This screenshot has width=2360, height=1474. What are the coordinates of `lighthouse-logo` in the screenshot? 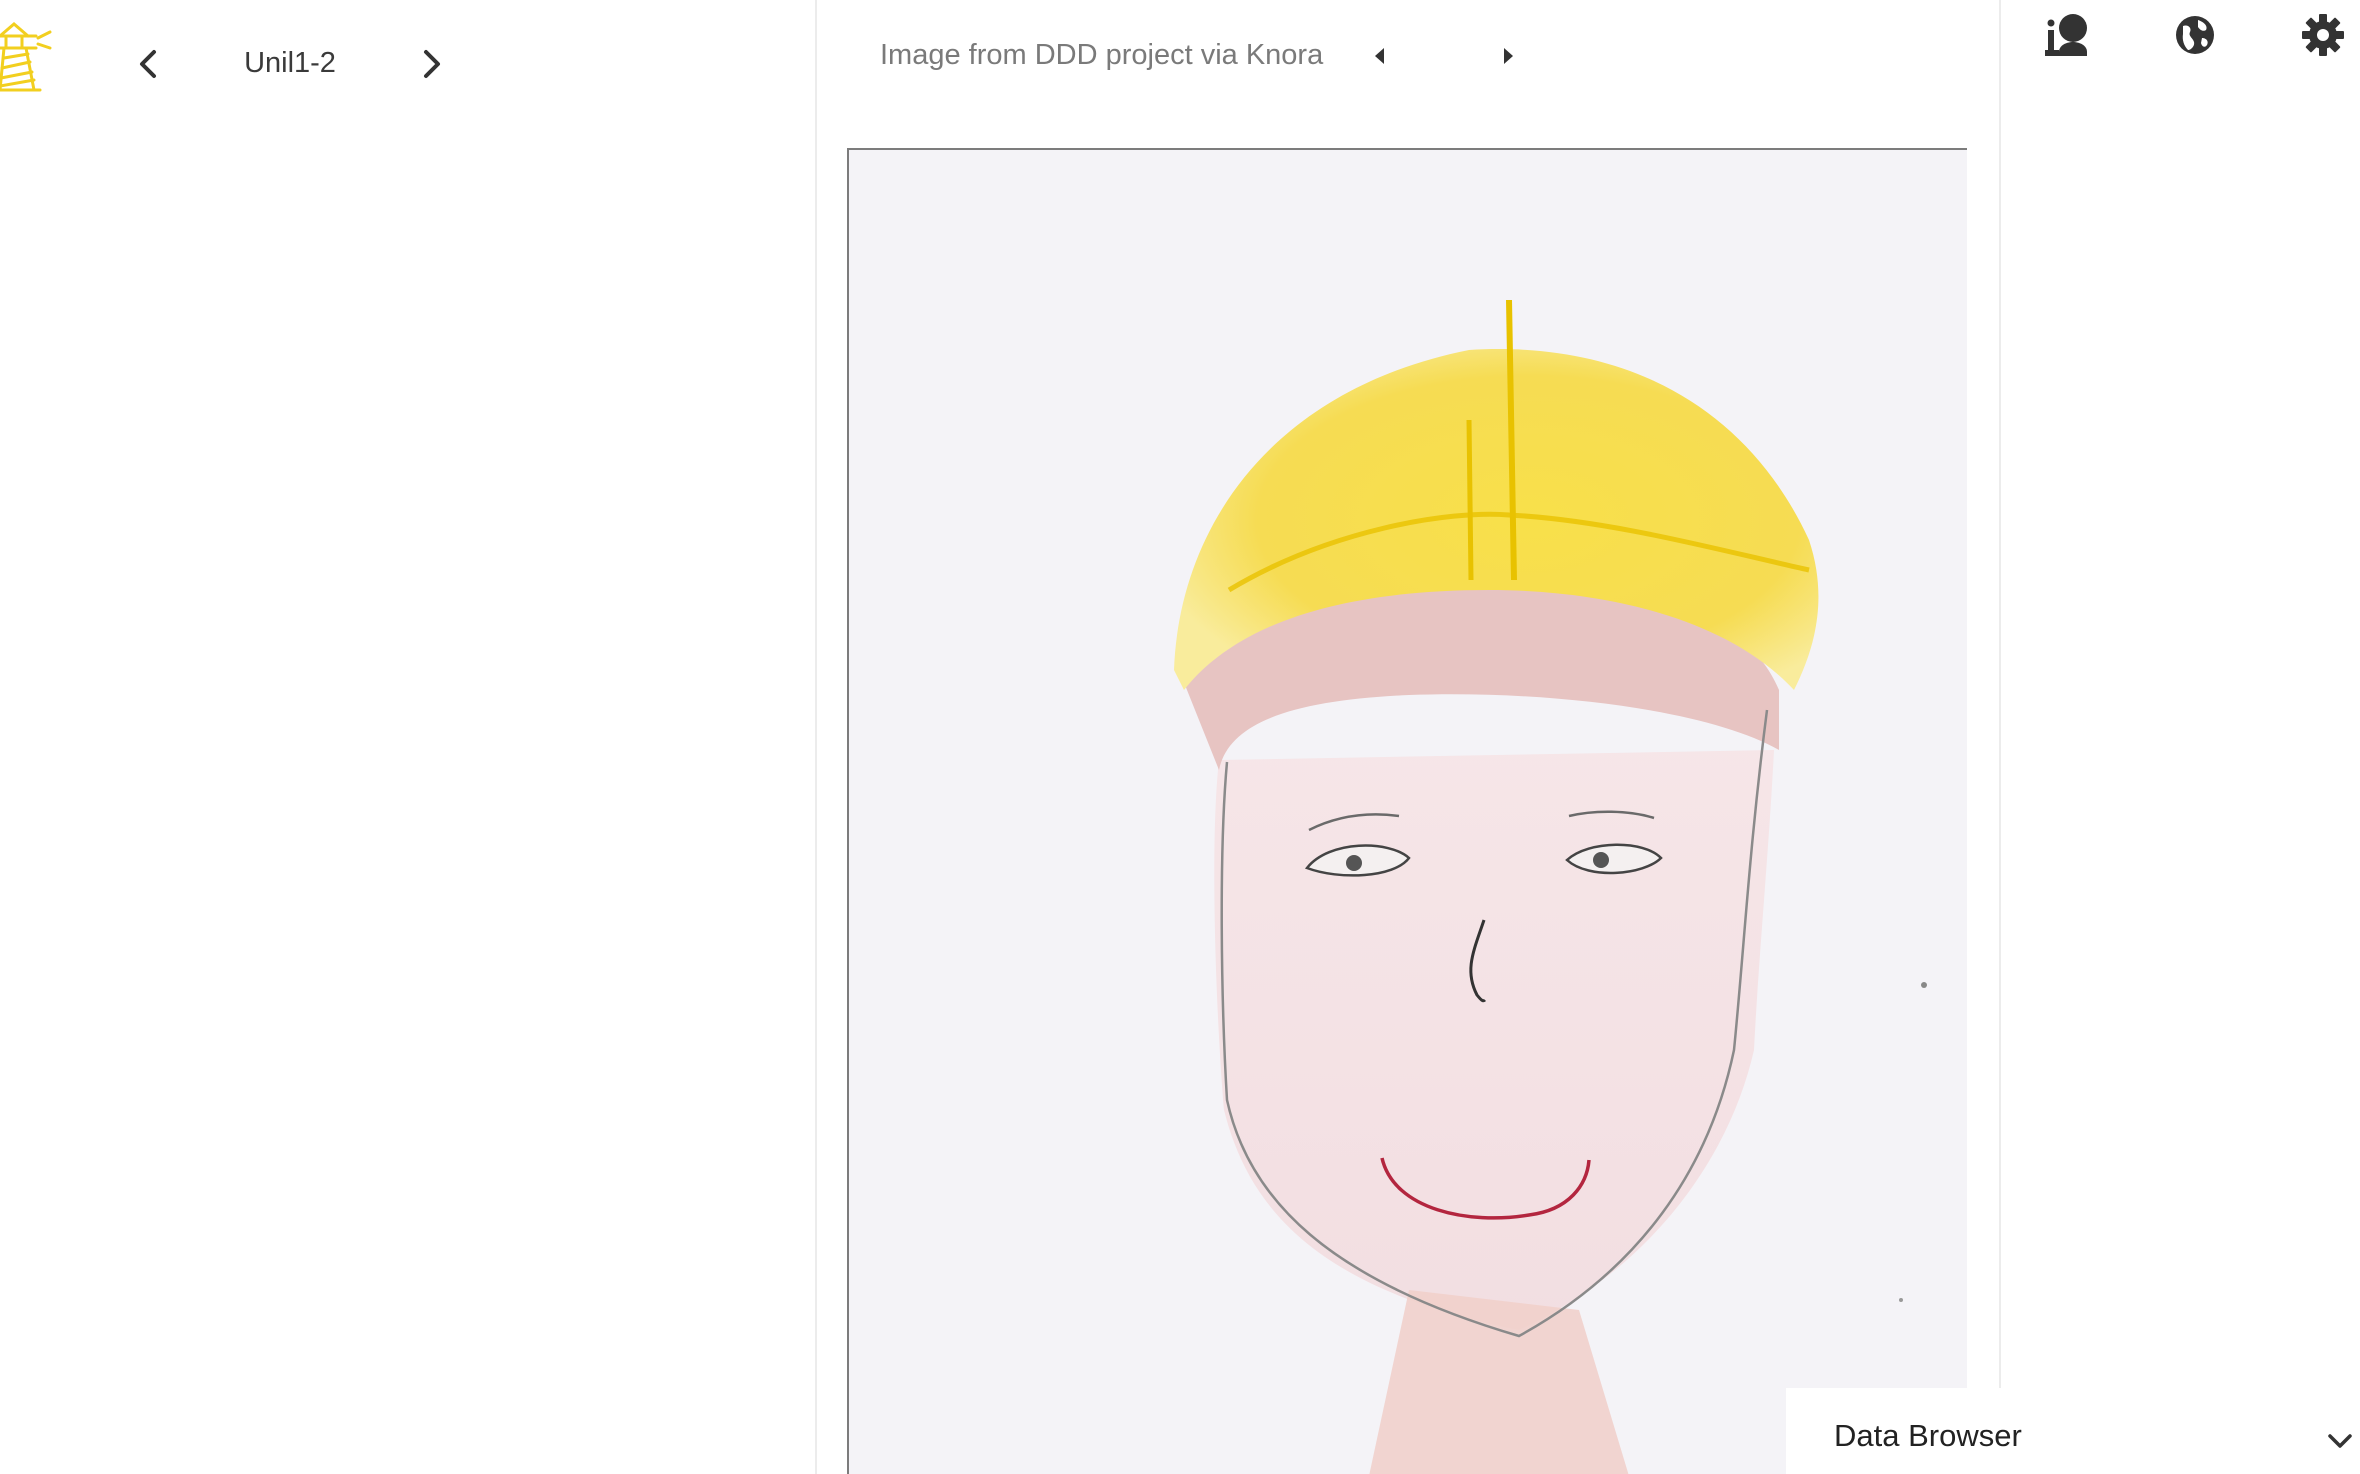 It's located at (26, 55).